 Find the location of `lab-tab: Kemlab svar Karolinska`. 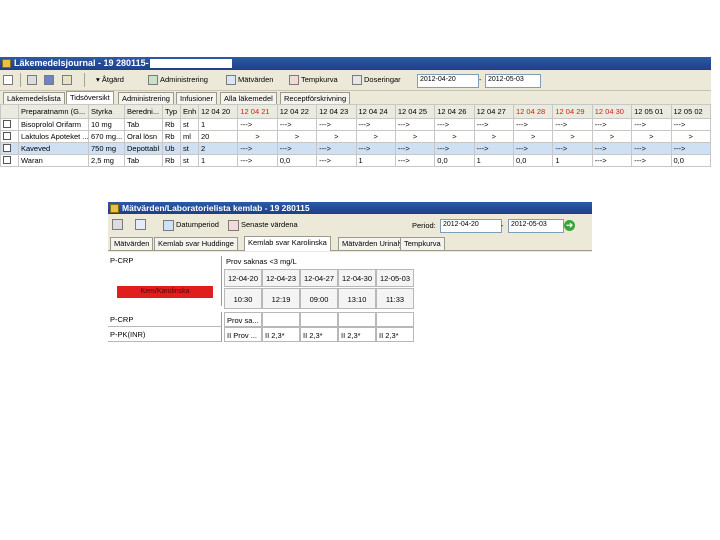

lab-tab: Kemlab svar Karolinska is located at coordinates (287, 243).